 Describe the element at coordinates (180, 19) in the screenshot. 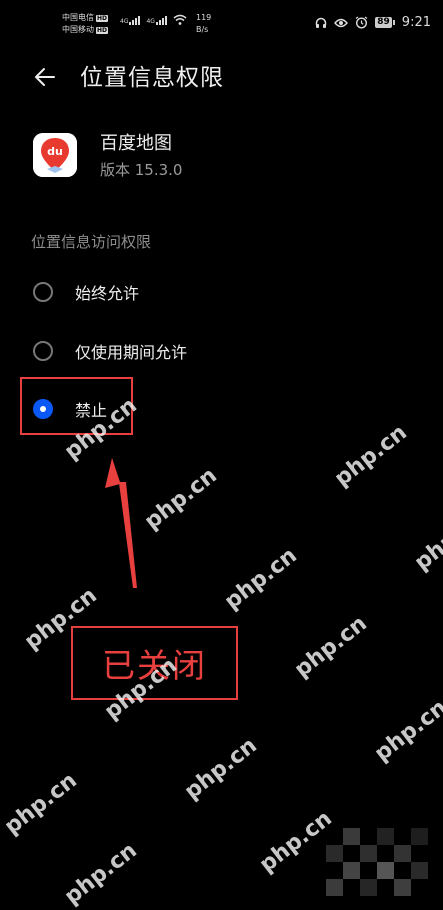

I see `wifi-icon` at that location.